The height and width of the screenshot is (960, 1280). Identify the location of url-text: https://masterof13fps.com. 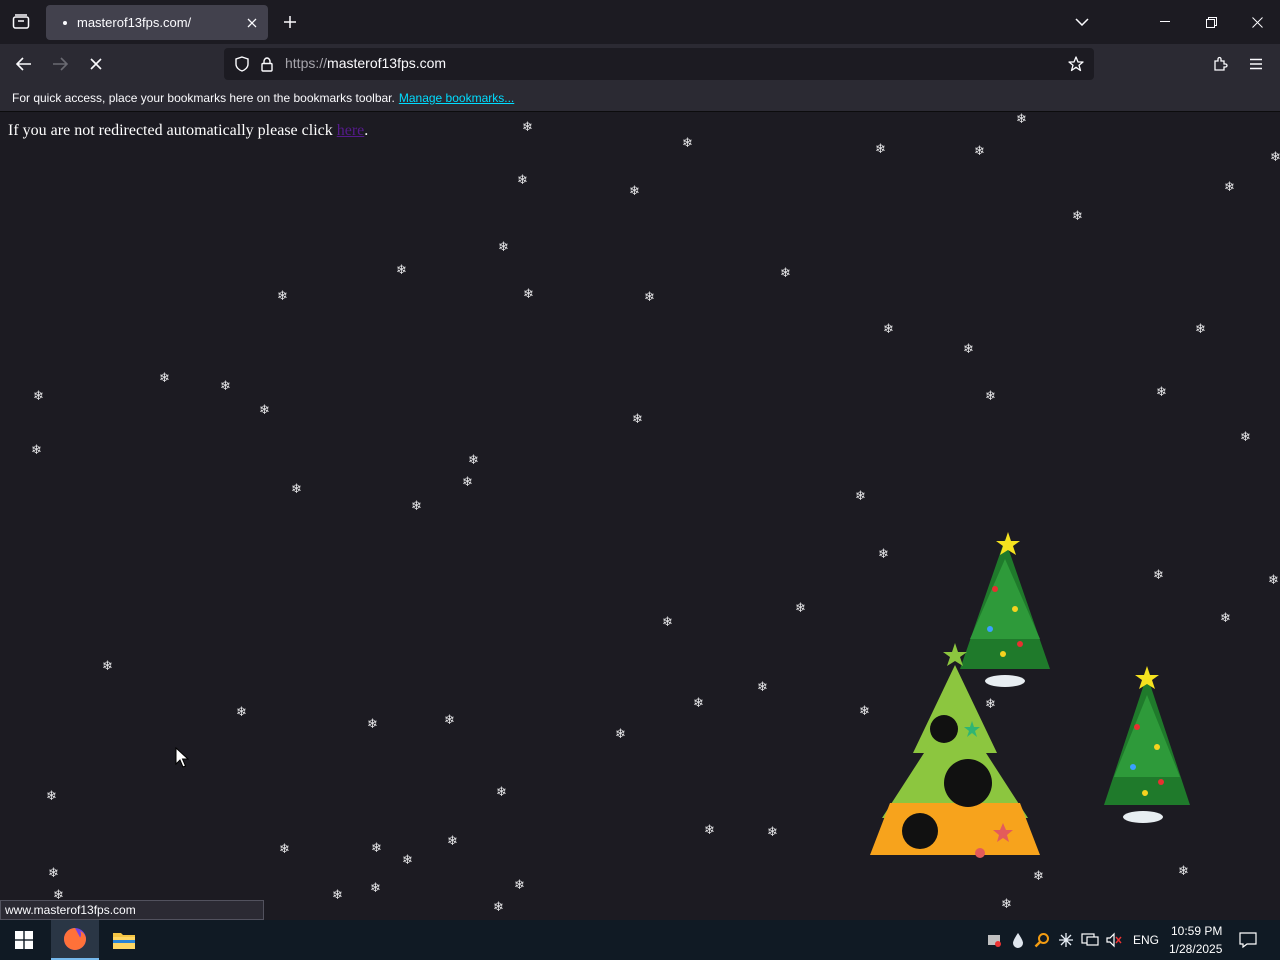
(365, 63).